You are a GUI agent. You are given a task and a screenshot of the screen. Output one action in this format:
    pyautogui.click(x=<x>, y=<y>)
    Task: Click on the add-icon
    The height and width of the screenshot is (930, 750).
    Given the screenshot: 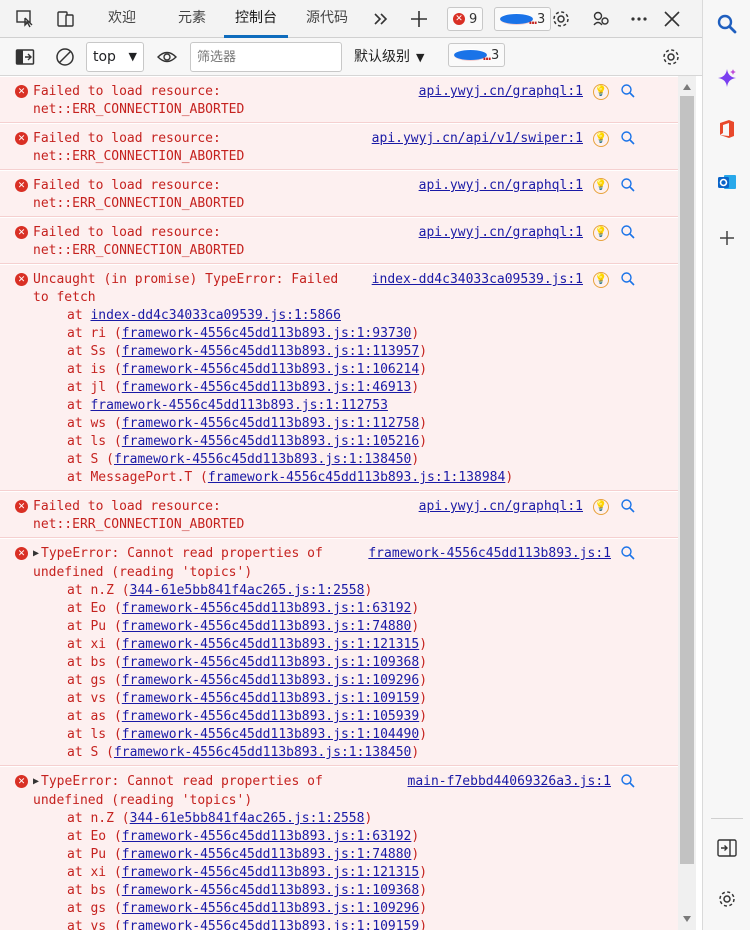 What is the action you would take?
    pyautogui.click(x=727, y=238)
    